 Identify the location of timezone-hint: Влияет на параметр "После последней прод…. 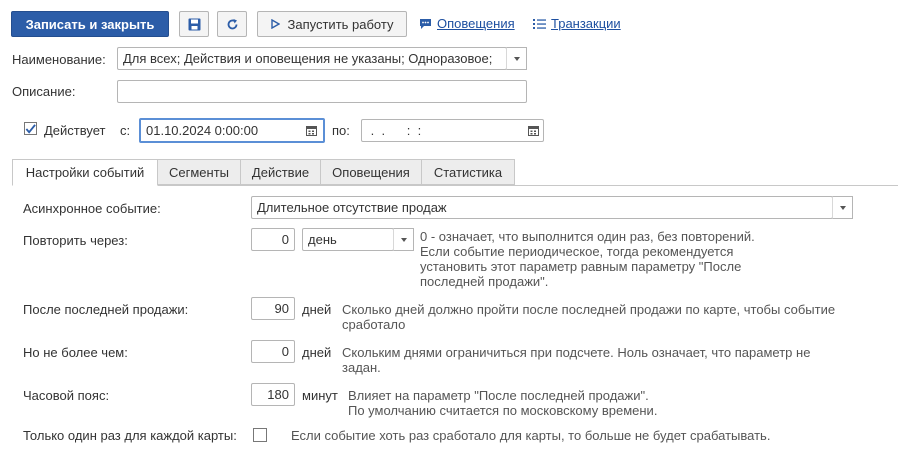
(502, 403).